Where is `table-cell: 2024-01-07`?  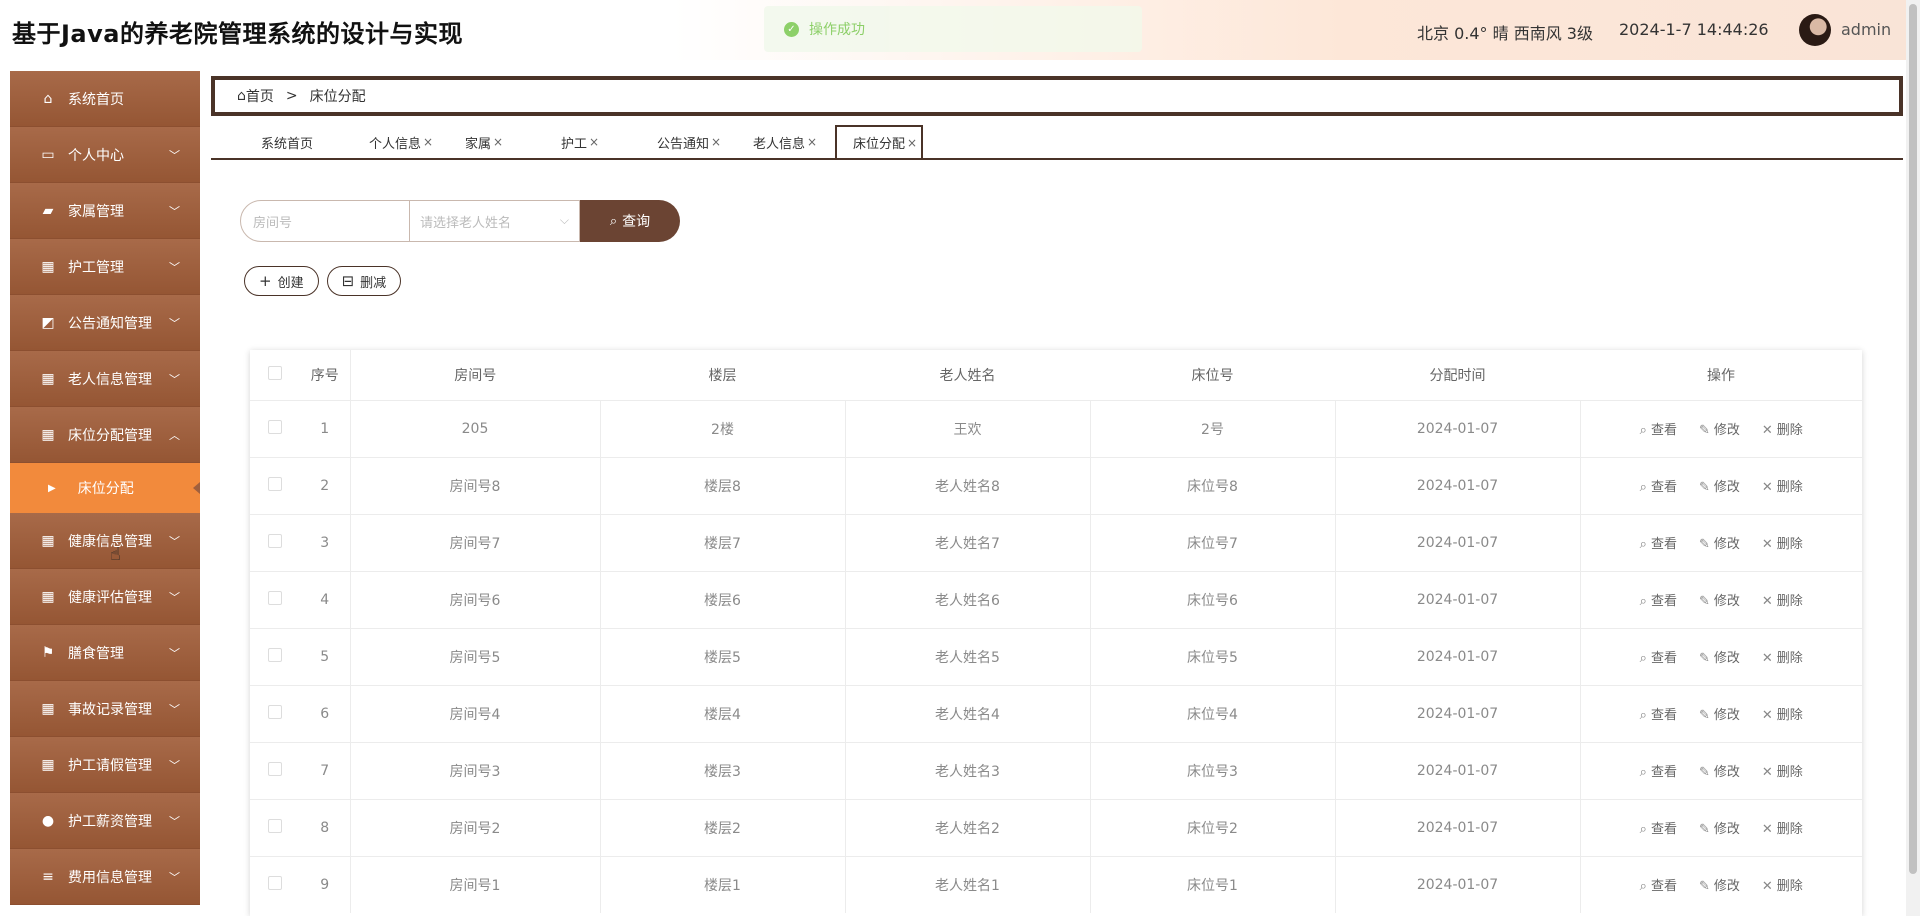 table-cell: 2024-01-07 is located at coordinates (1457, 884).